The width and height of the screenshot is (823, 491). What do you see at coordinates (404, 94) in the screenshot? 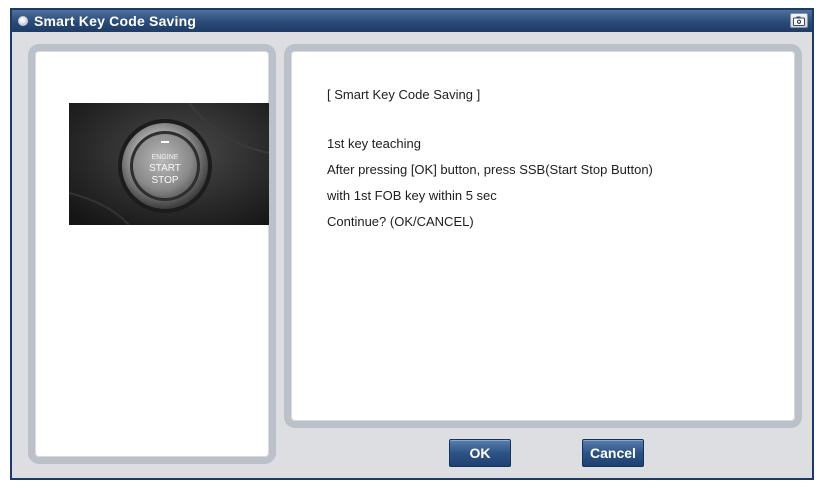
I see `message-header: [ Smart Key Code Saving ]` at bounding box center [404, 94].